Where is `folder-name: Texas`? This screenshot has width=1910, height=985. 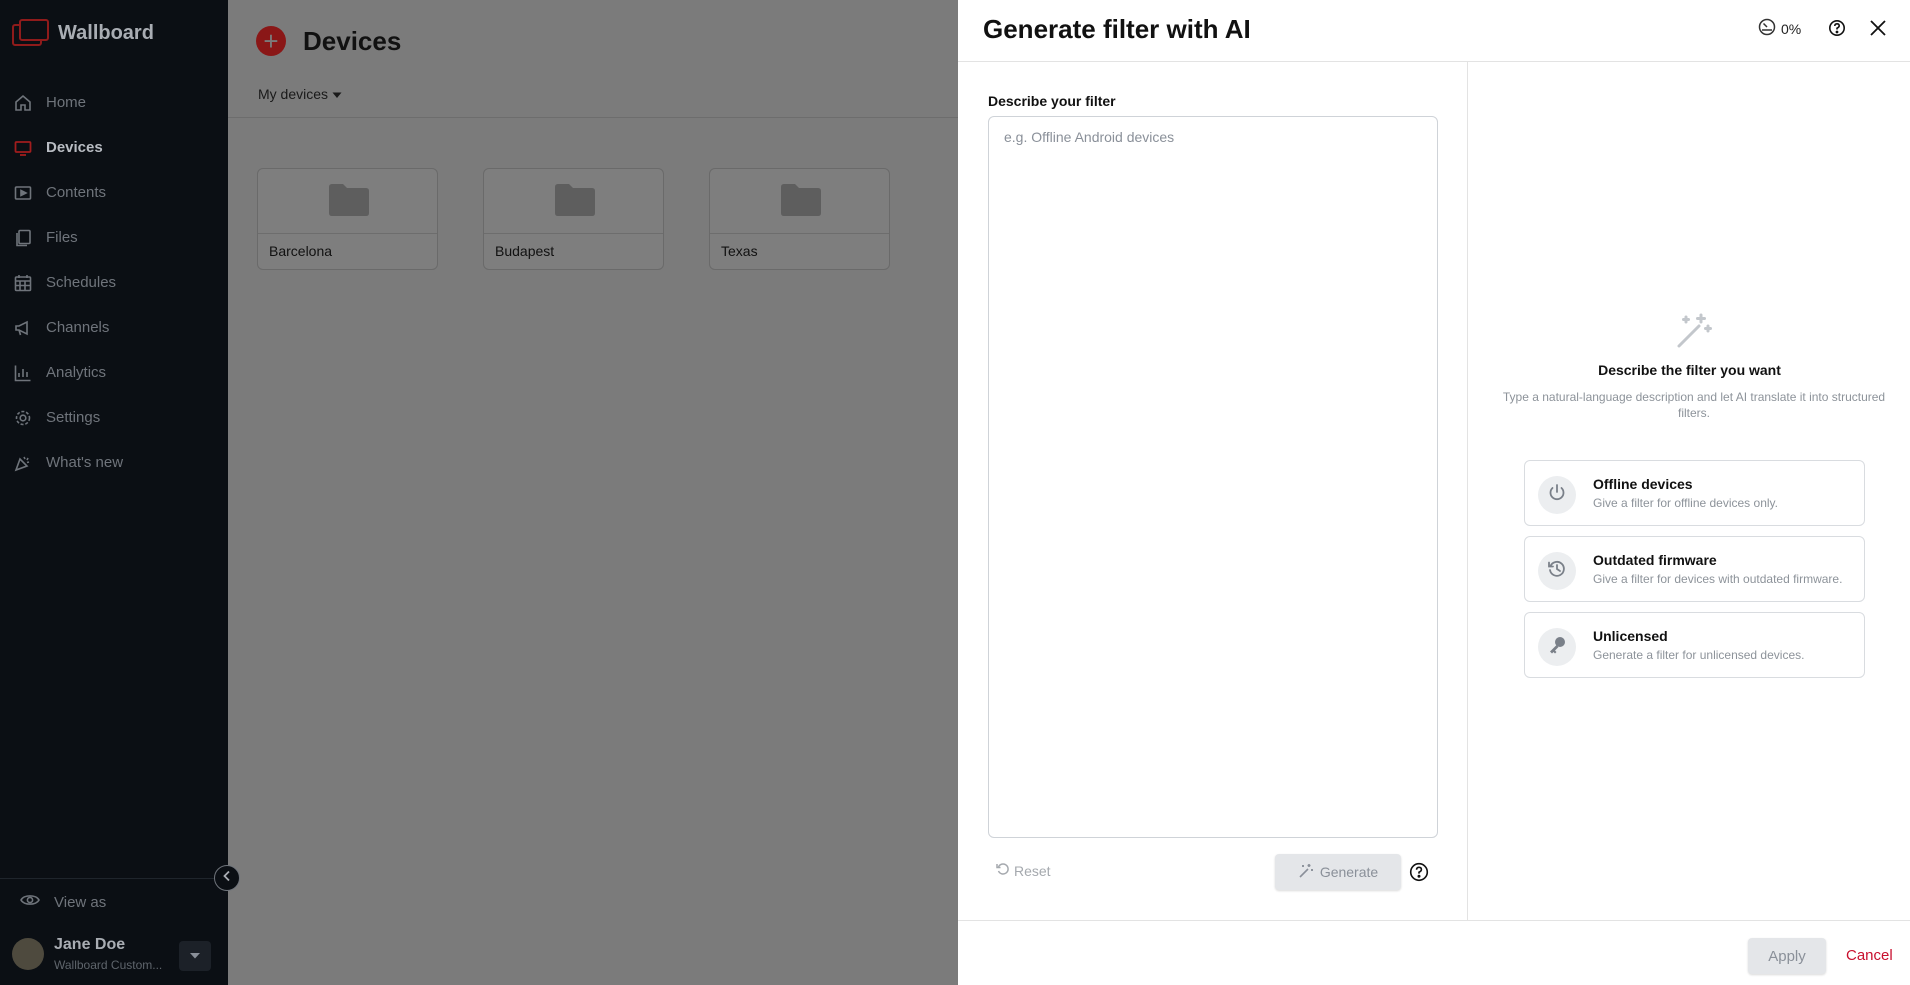 folder-name: Texas is located at coordinates (739, 251).